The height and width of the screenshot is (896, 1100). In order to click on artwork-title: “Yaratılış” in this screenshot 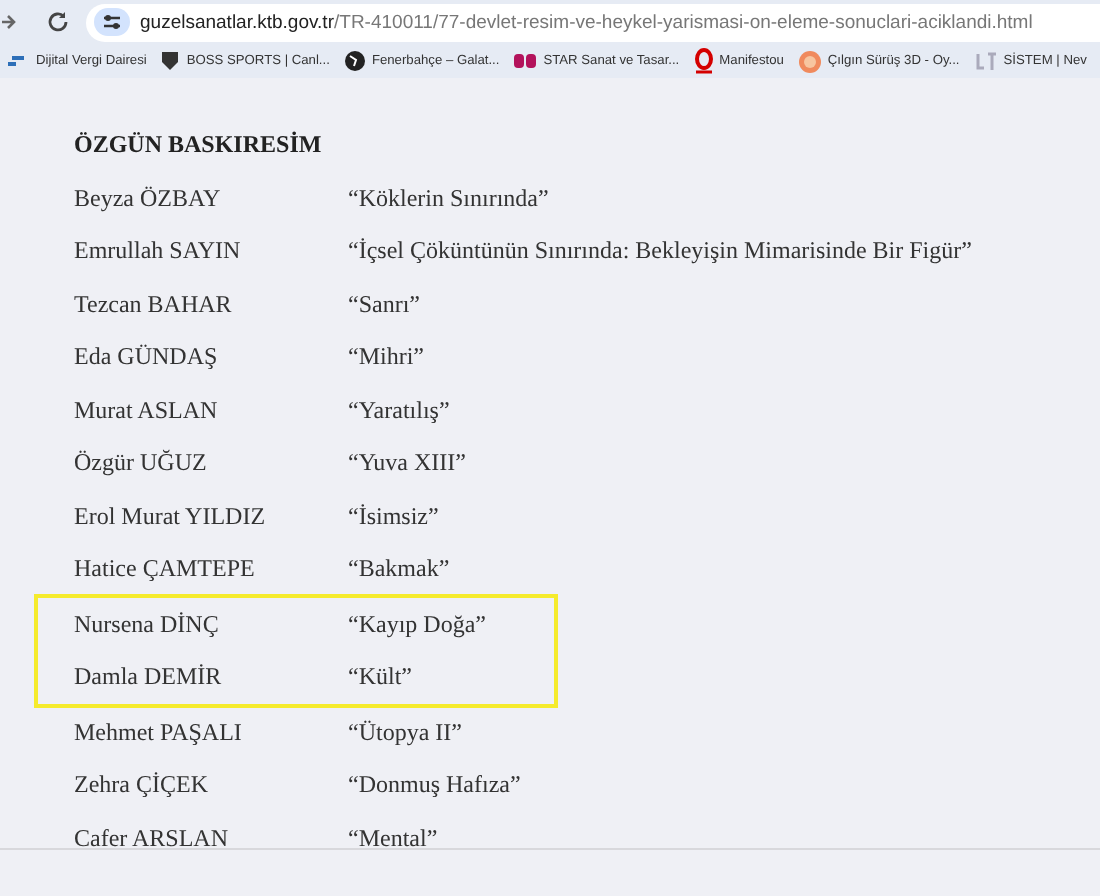, I will do `click(399, 410)`.